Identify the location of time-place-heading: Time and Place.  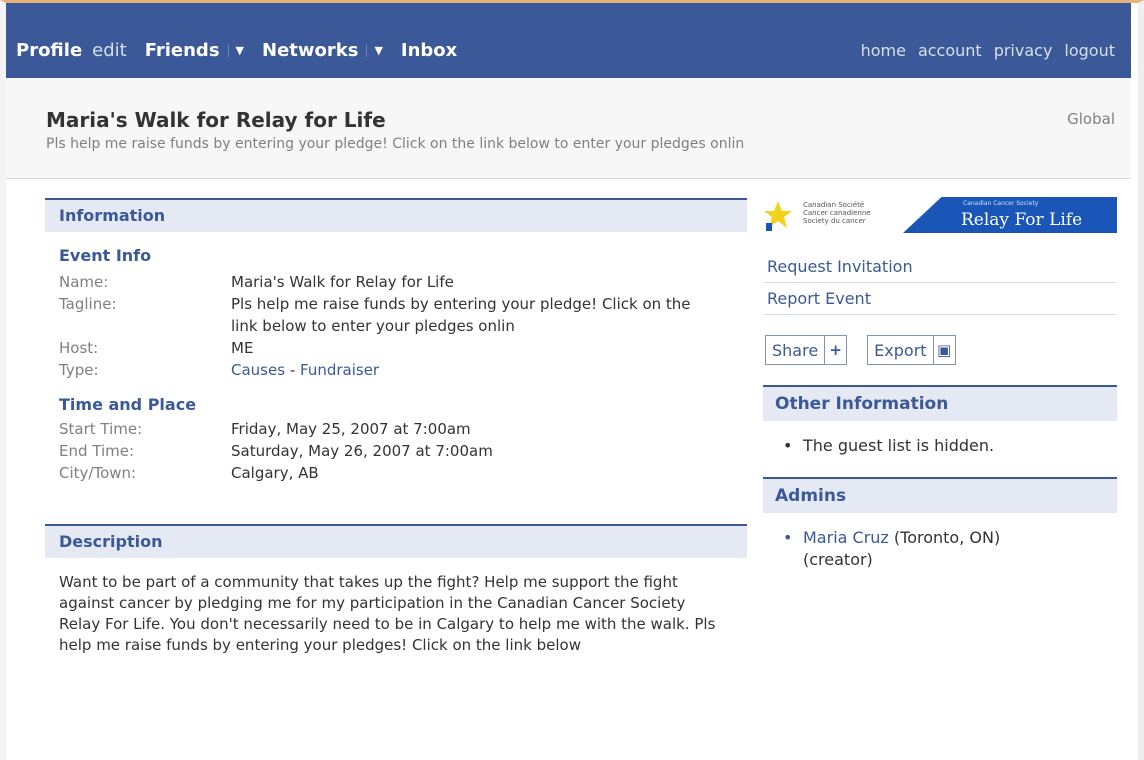
(128, 404).